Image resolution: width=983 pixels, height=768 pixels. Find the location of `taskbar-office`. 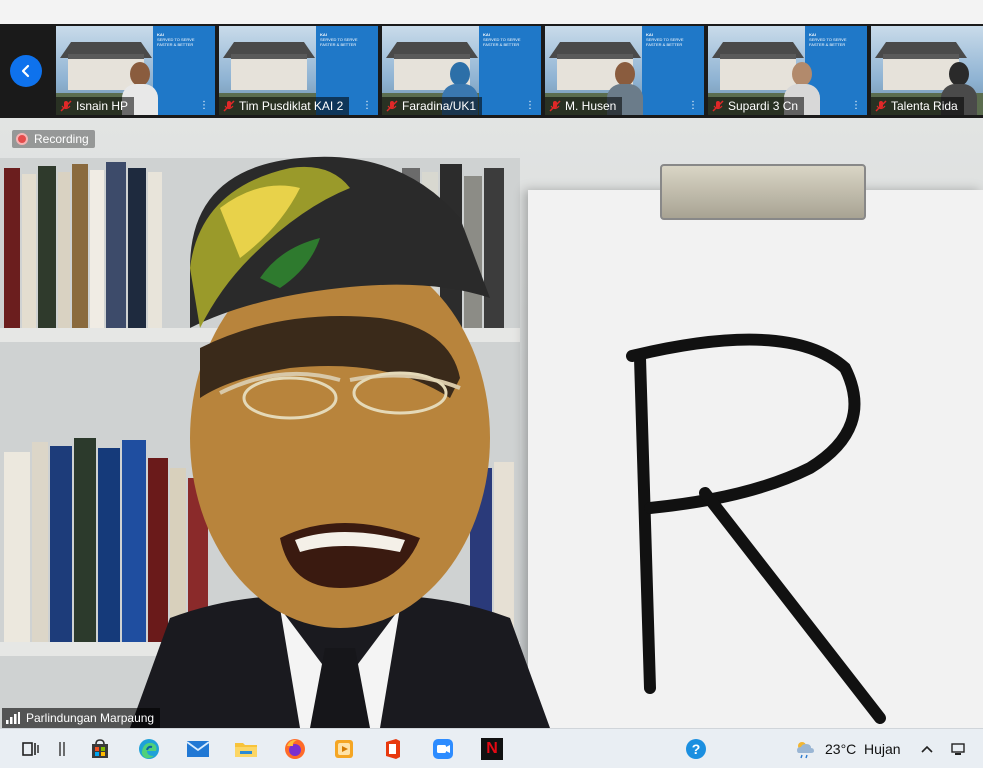

taskbar-office is located at coordinates (393, 749).